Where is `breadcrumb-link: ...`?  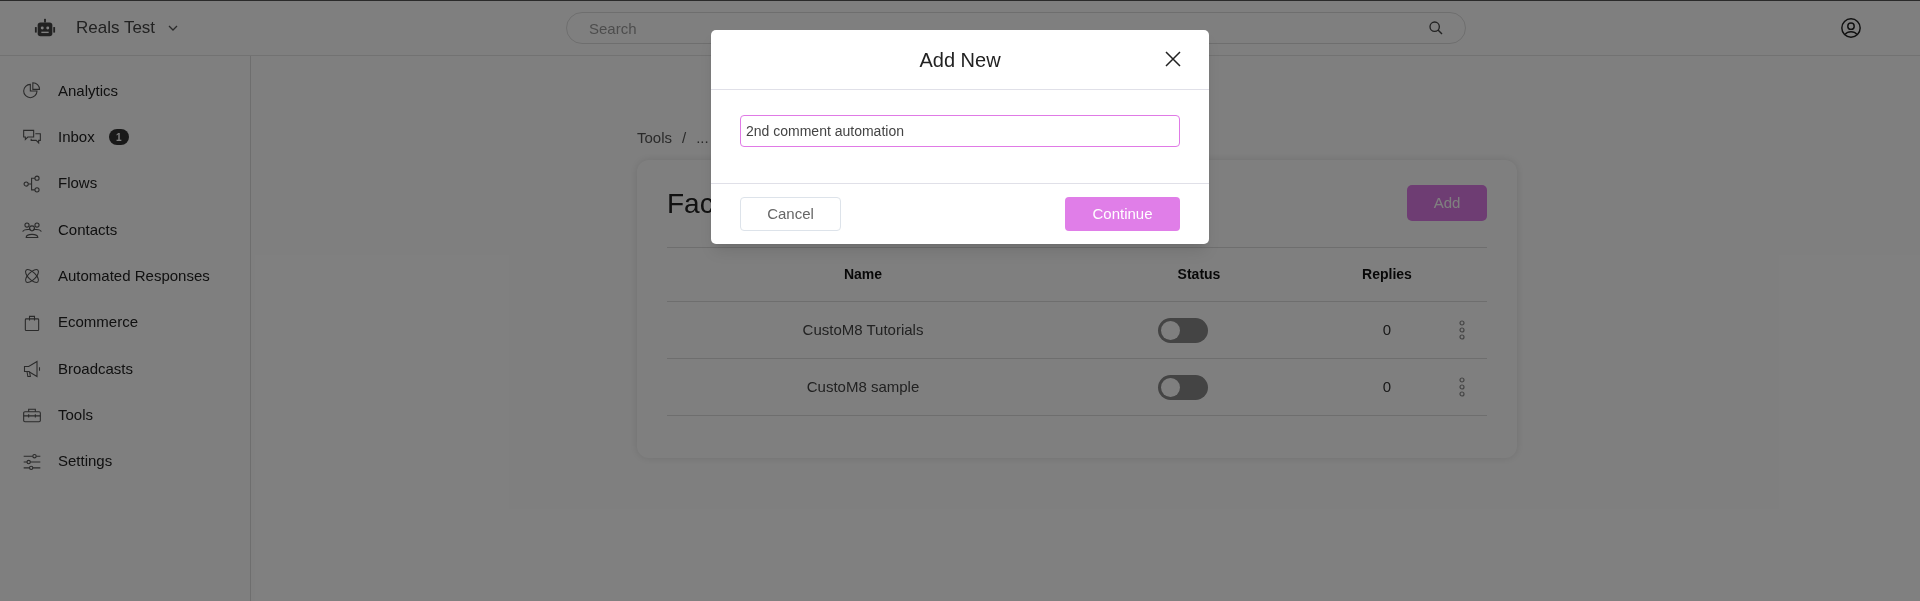 breadcrumb-link: ... is located at coordinates (702, 138).